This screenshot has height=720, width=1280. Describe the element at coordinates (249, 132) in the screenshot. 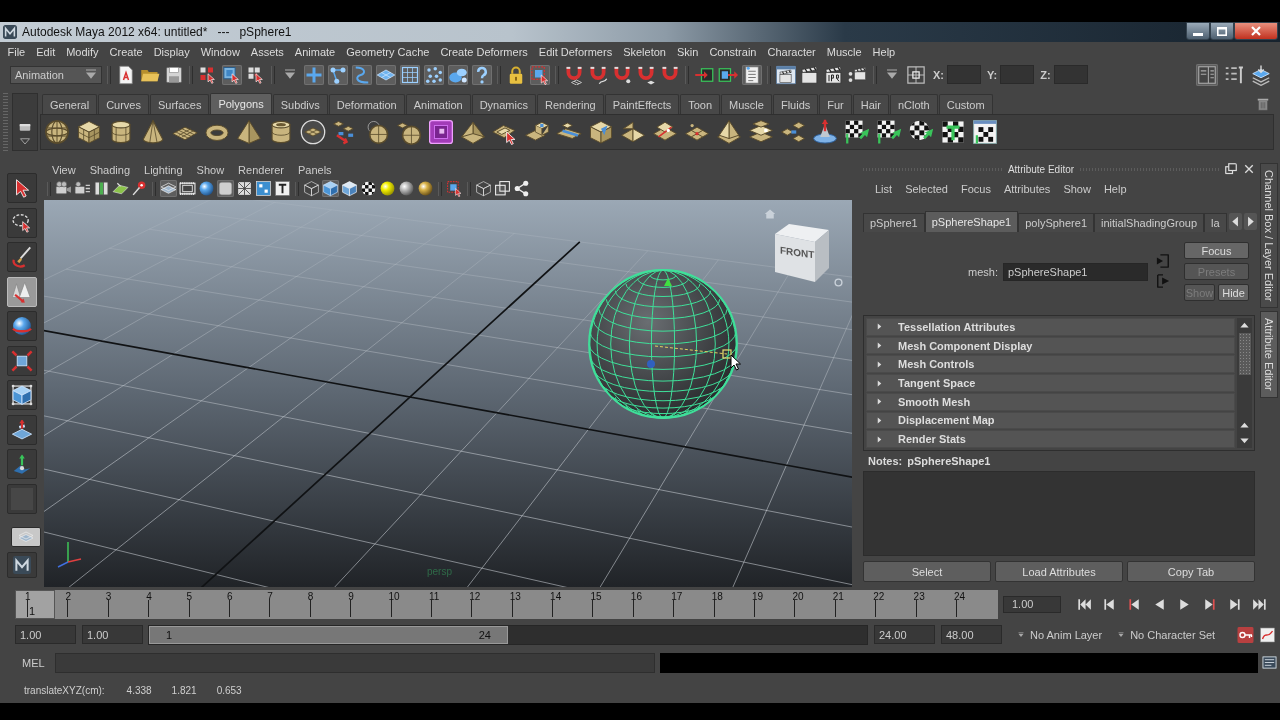

I see `pyramid-icon` at that location.